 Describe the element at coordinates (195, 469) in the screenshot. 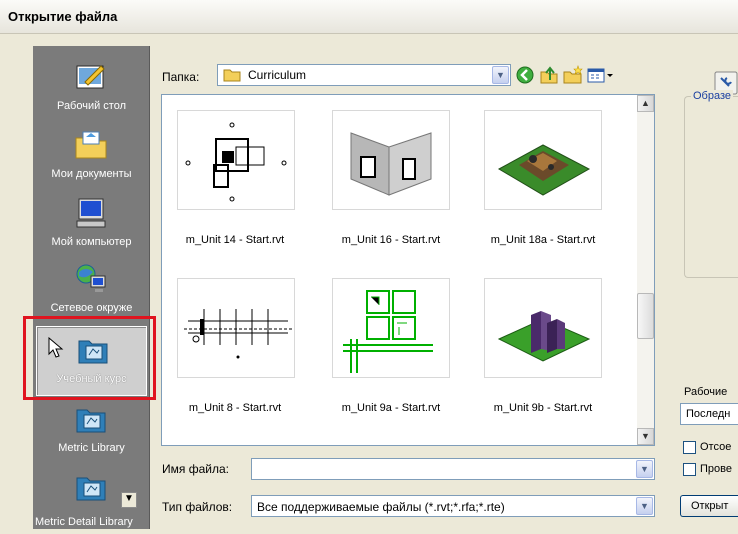

I see `filename-label: Имя файла:` at that location.